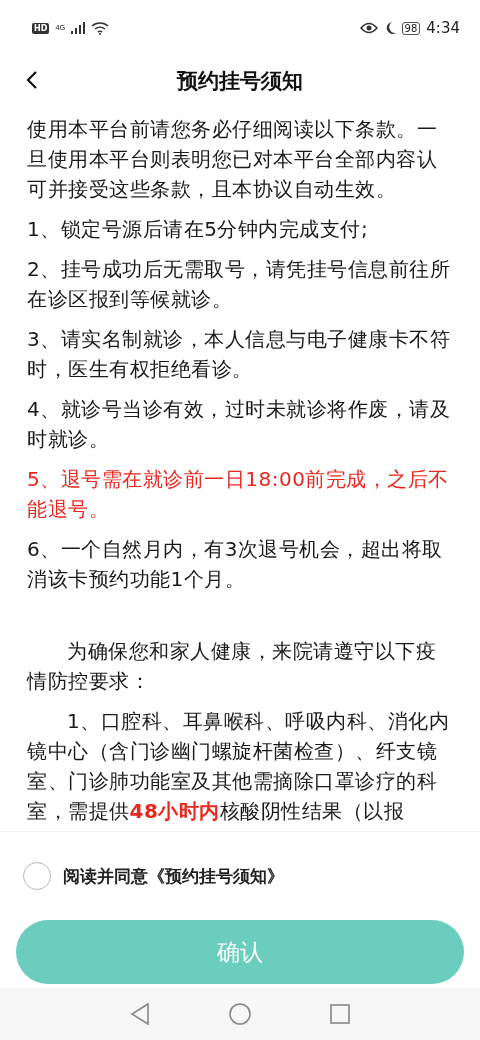 This screenshot has width=480, height=1040. I want to click on paragraph: 6、一个自然月内，有3次退号机会，超出将取消该卡预约功能1个月。, so click(235, 564).